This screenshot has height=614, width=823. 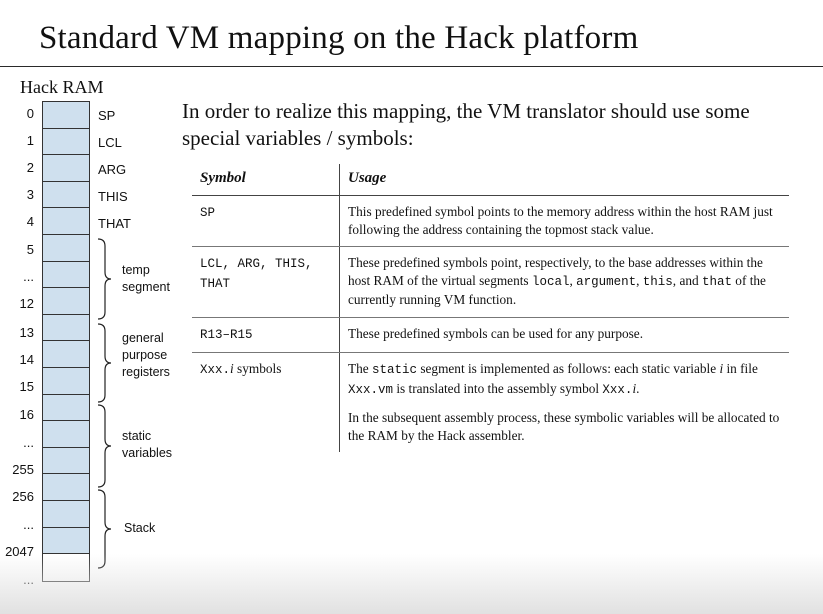 I want to click on ram-address: 12, so click(x=26, y=303).